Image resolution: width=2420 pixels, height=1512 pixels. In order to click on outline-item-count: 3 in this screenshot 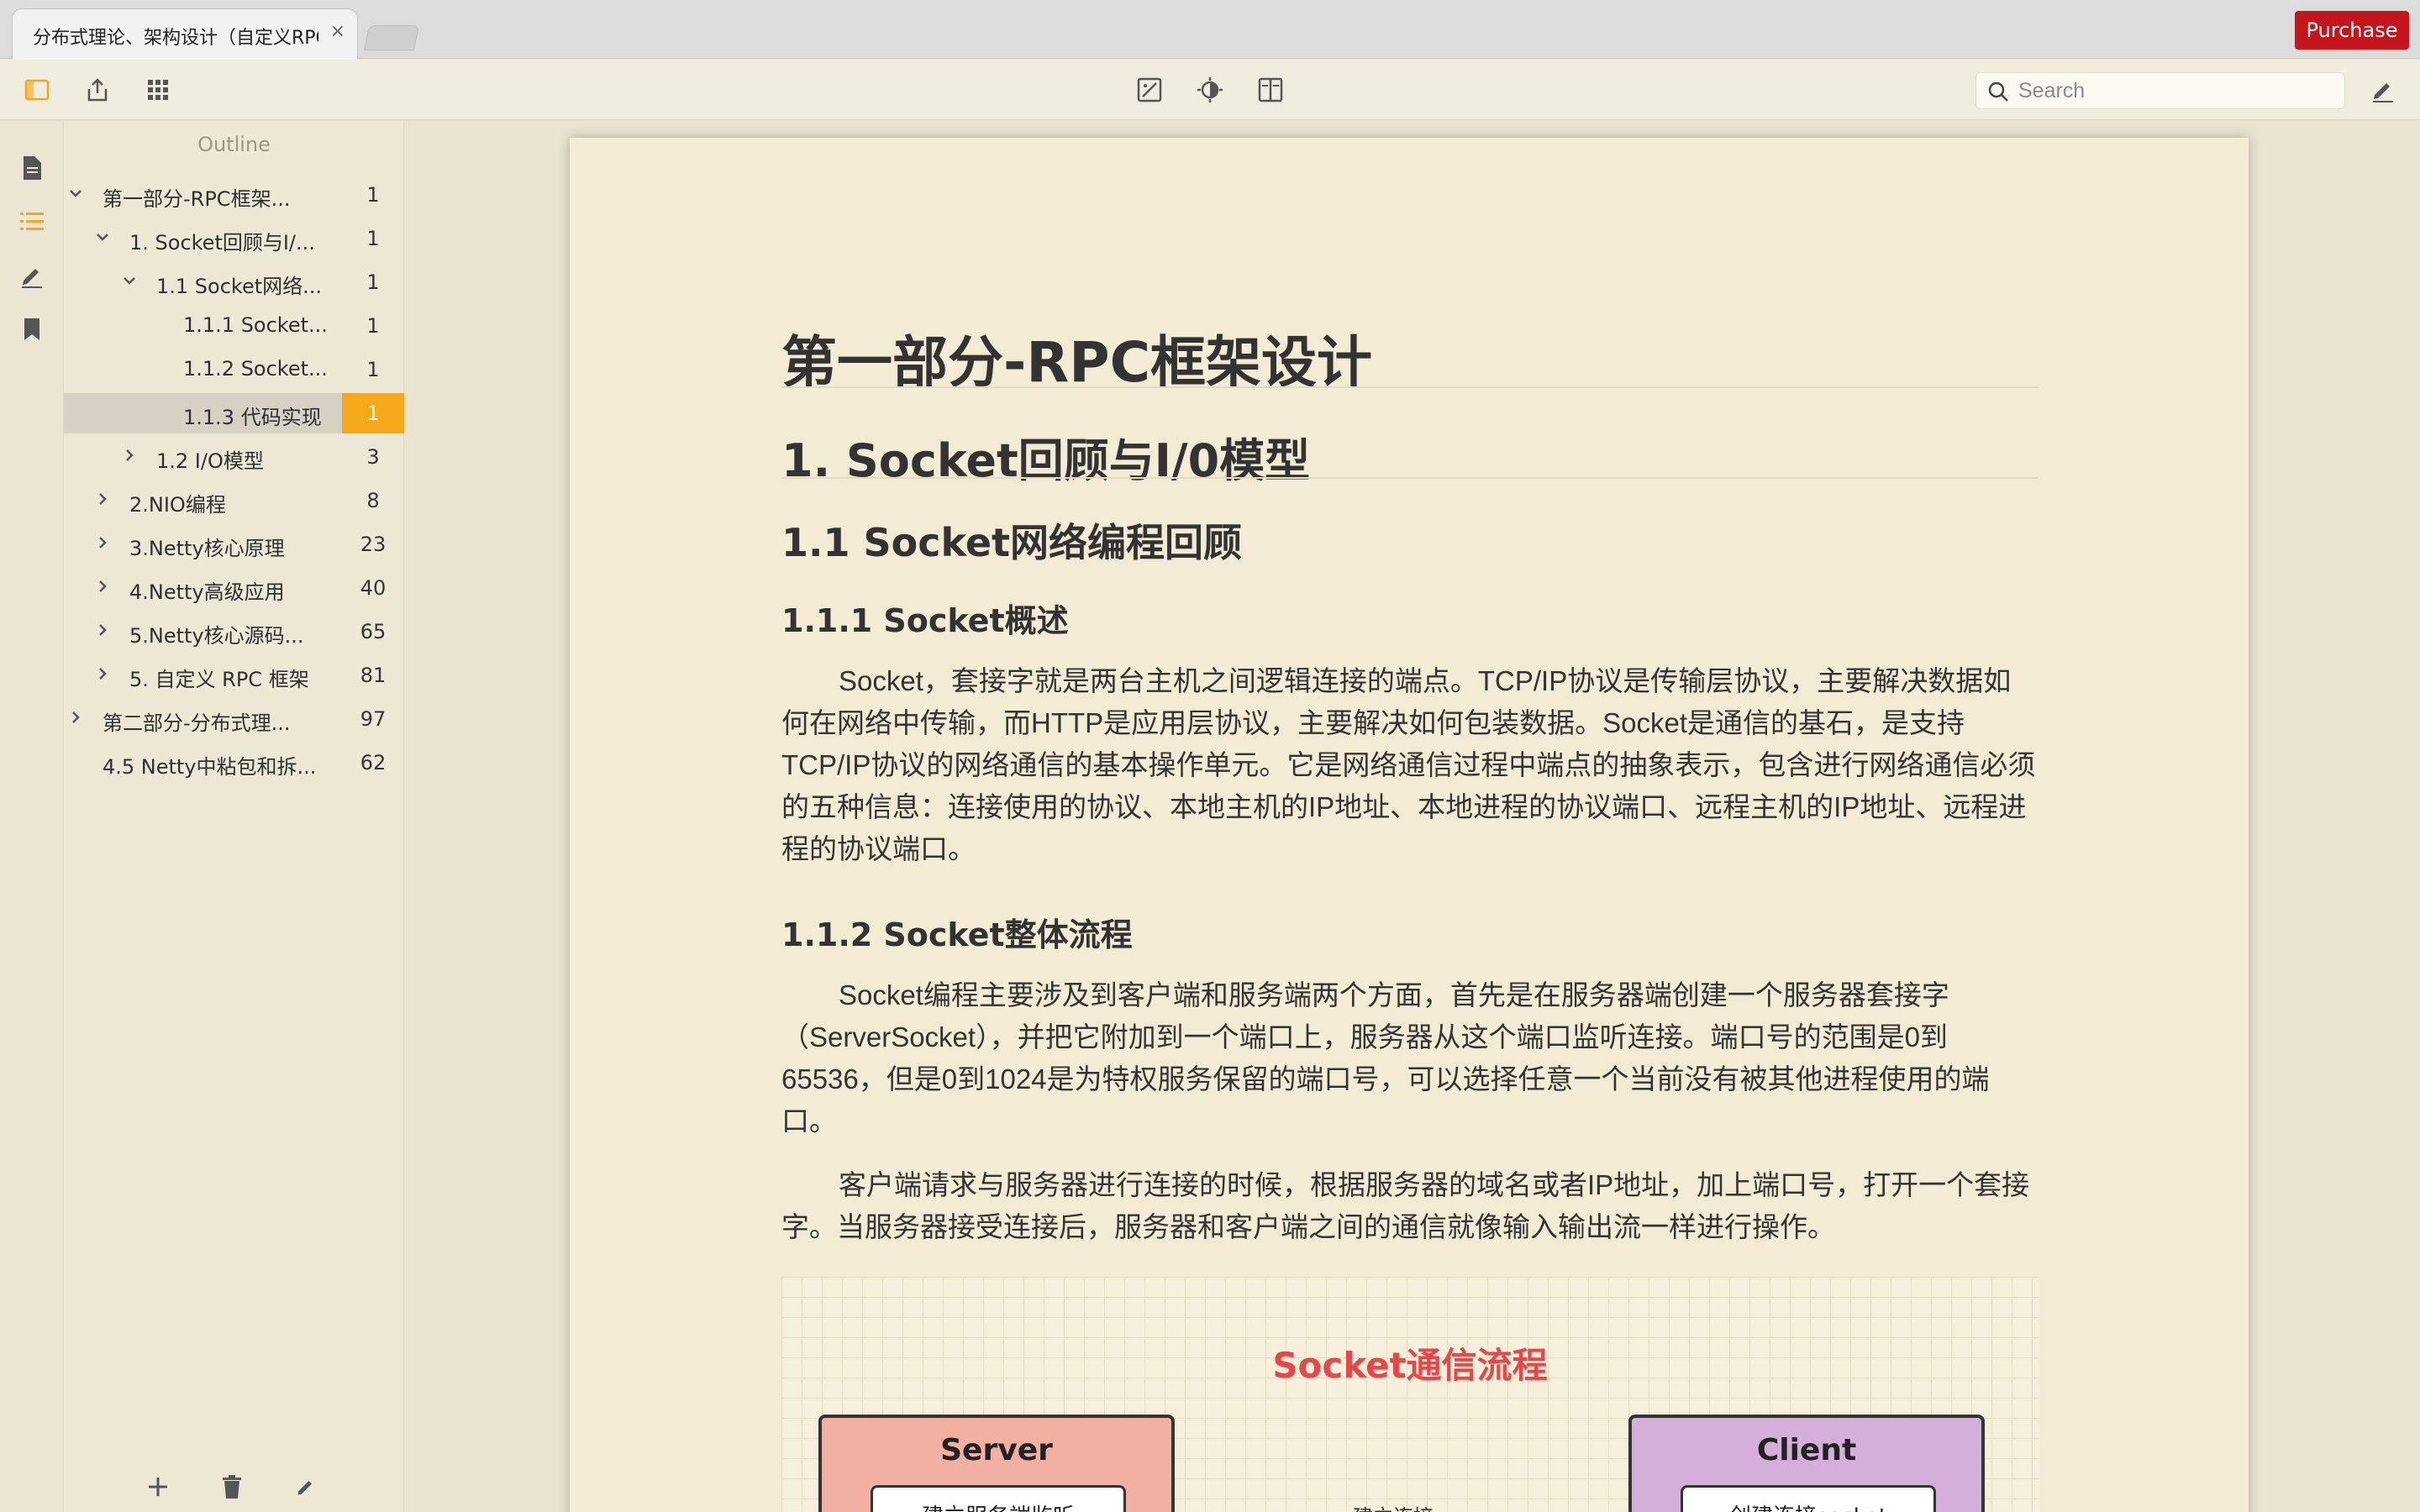, I will do `click(373, 457)`.